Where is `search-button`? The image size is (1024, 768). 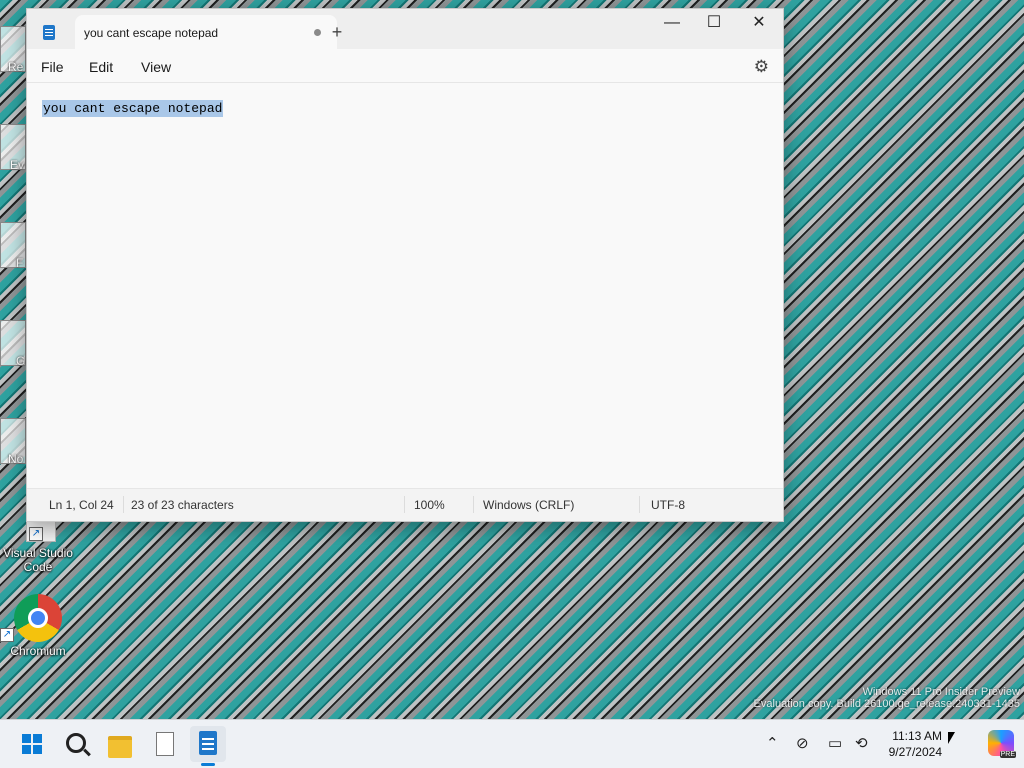
search-button is located at coordinates (76, 744).